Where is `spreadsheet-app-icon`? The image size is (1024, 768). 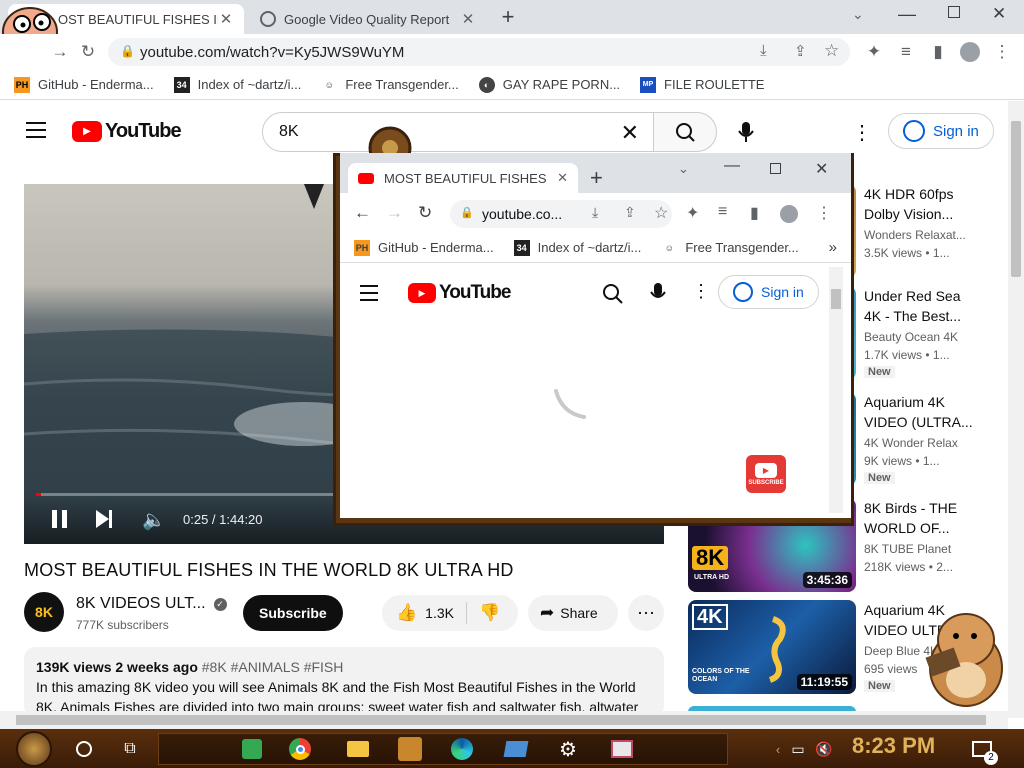 spreadsheet-app-icon is located at coordinates (252, 749).